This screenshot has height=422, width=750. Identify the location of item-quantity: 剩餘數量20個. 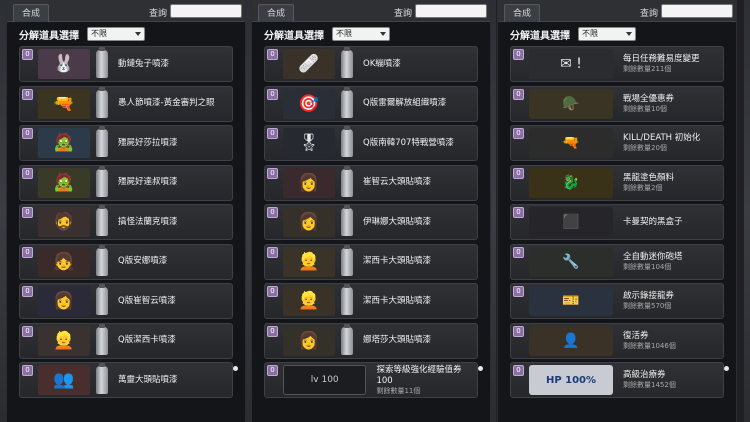
(645, 148).